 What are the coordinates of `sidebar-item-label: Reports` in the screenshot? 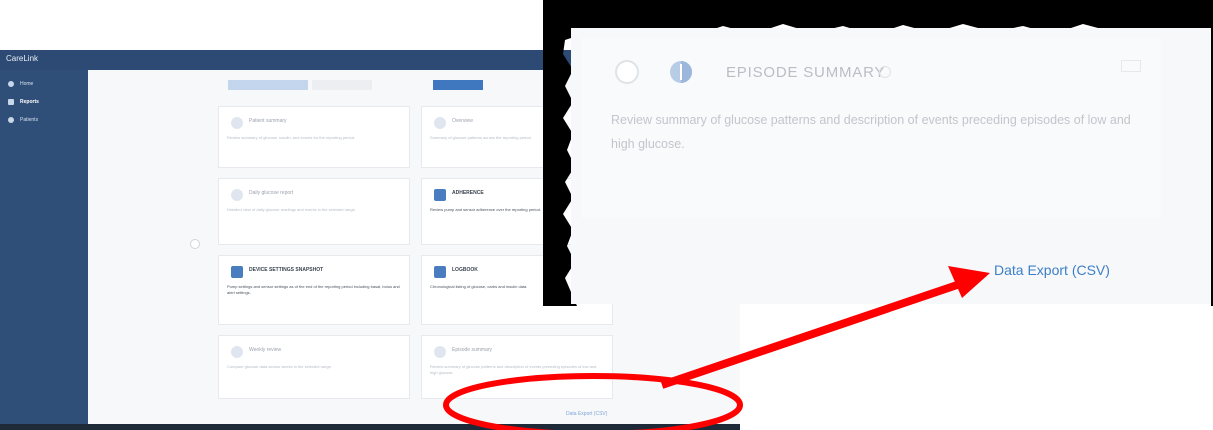 It's located at (29, 102).